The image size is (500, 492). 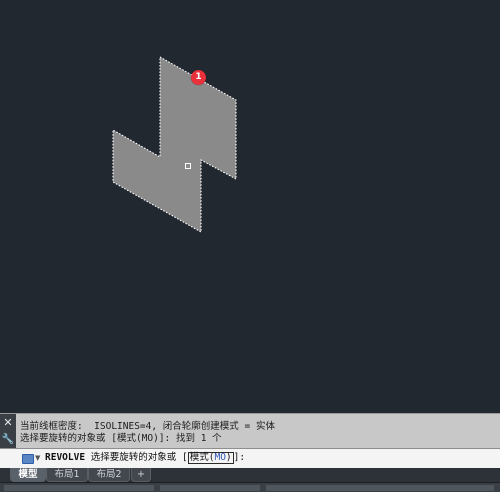 I want to click on selected-profile-shape, so click(x=174, y=144).